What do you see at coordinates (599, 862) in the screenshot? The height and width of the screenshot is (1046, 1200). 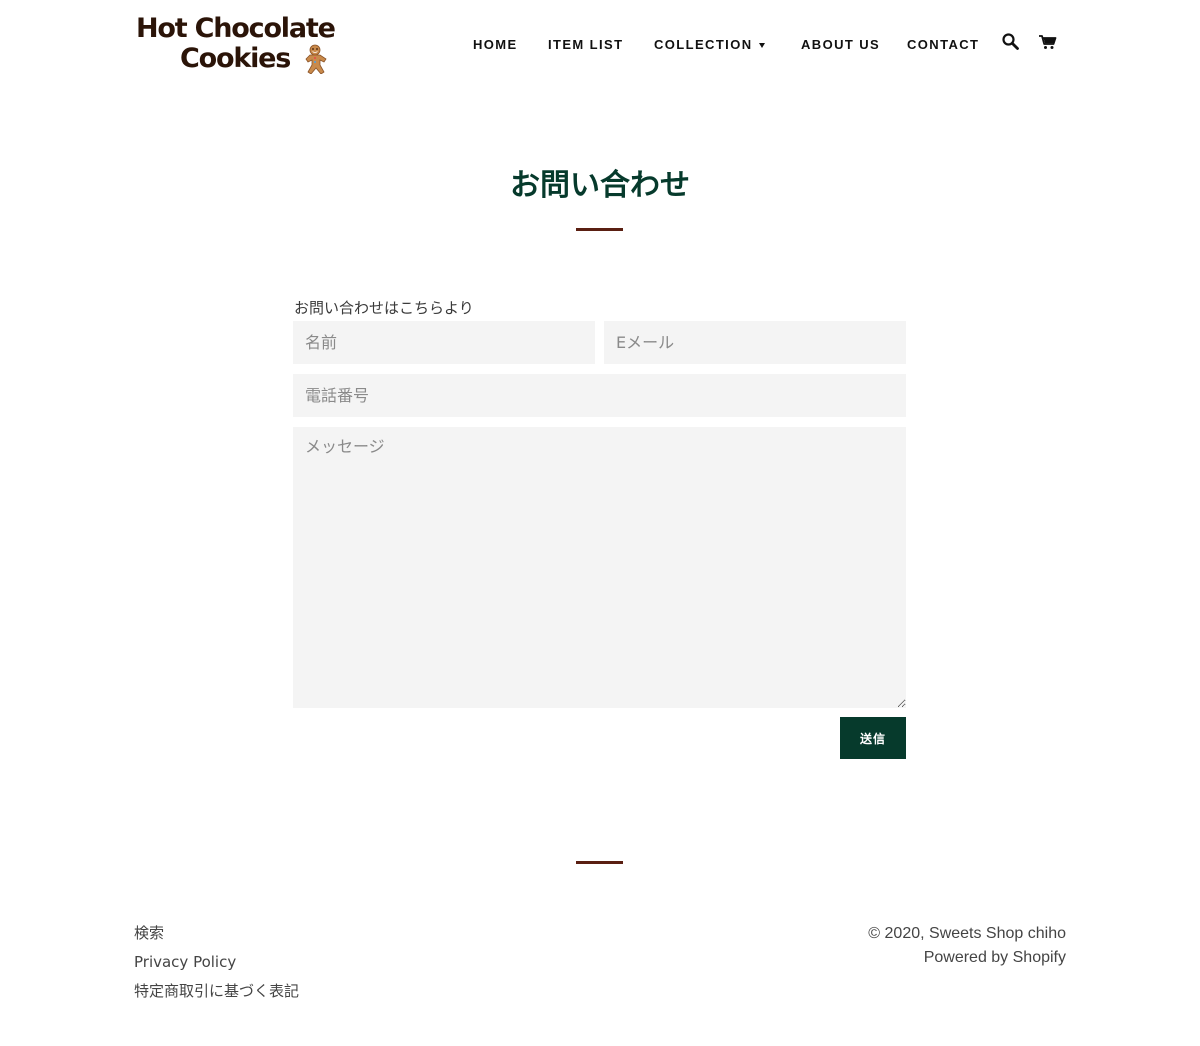 I see `footer-divider` at bounding box center [599, 862].